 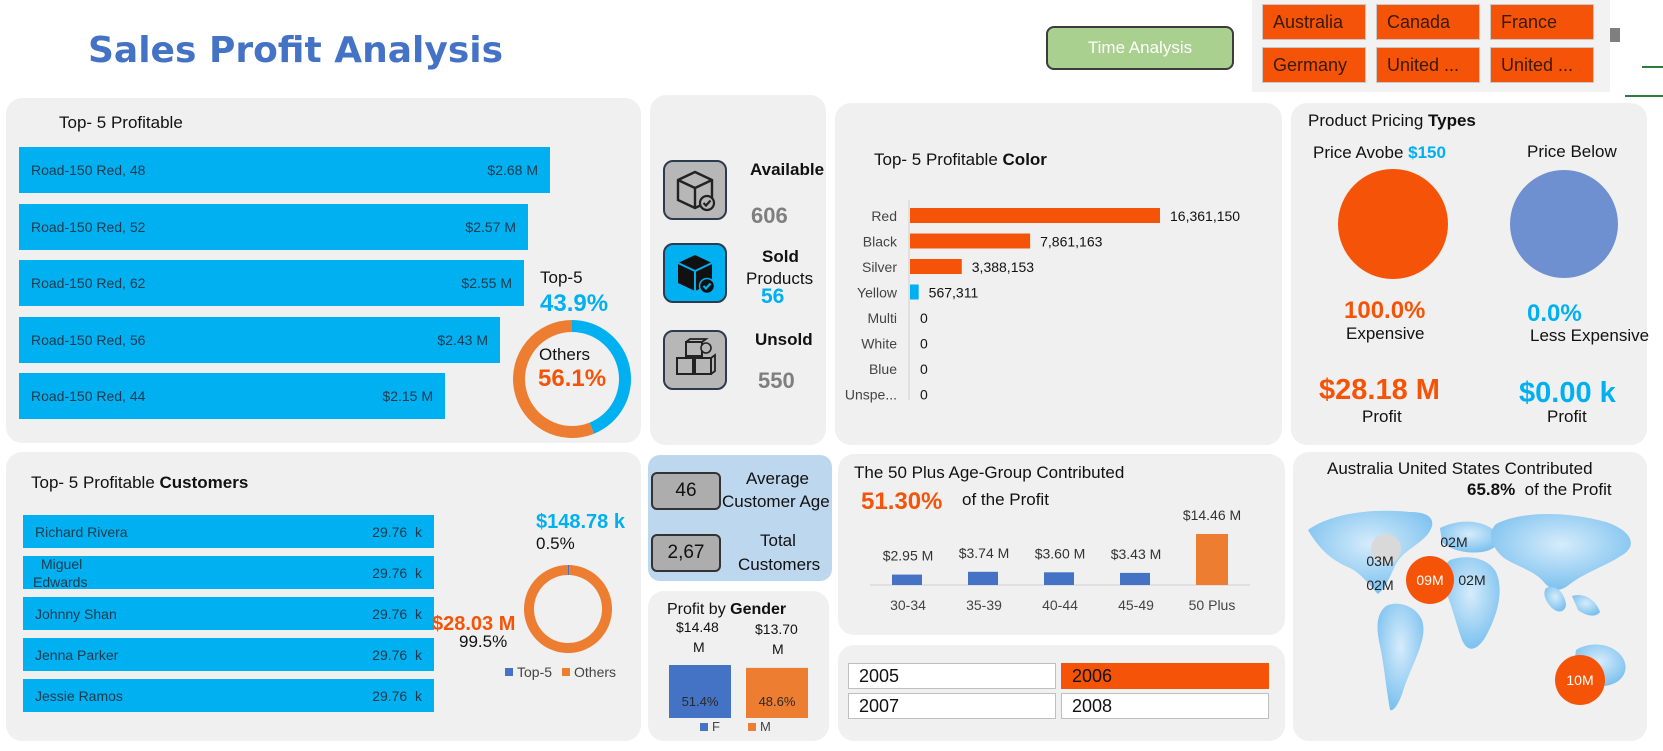 What do you see at coordinates (273, 226) in the screenshot?
I see `top5-profitable-bar: Road-150 Red, 52 $2.57 M` at bounding box center [273, 226].